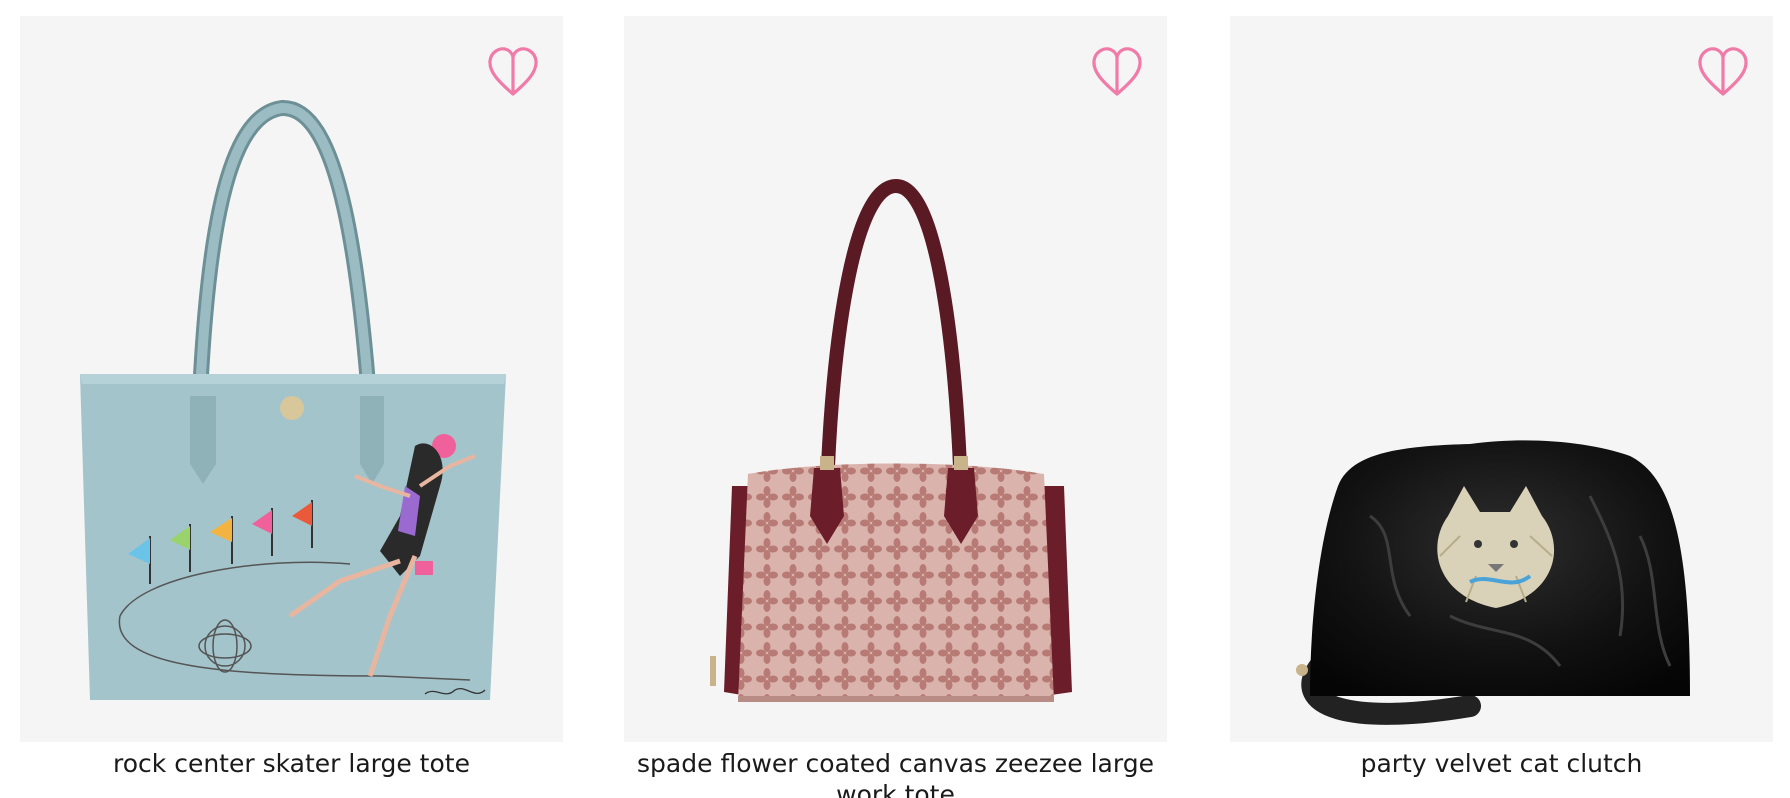 This screenshot has width=1790, height=798. I want to click on clutch-illustration, so click(1493, 582).